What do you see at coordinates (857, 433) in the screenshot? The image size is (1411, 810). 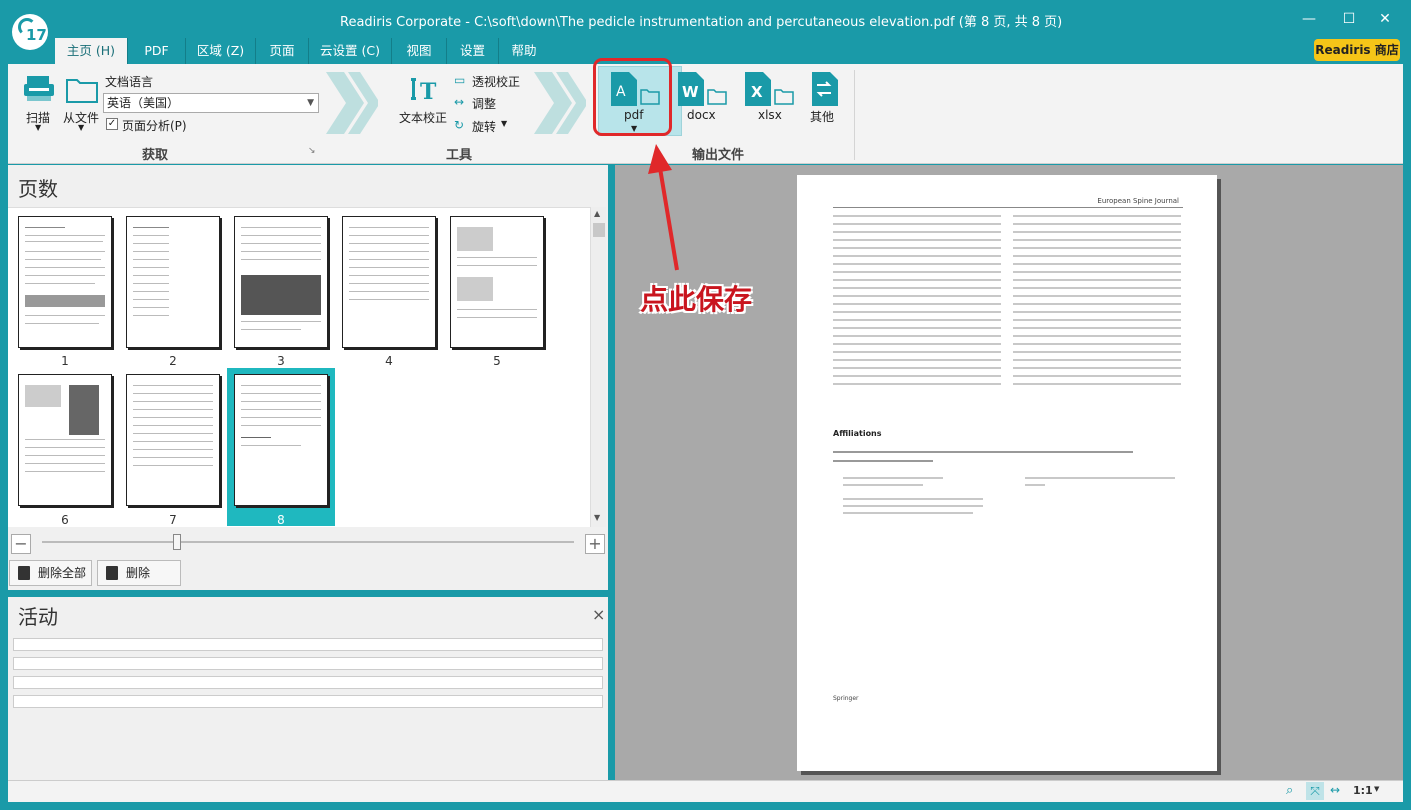 I see `affiliations-heading: Affiliations` at bounding box center [857, 433].